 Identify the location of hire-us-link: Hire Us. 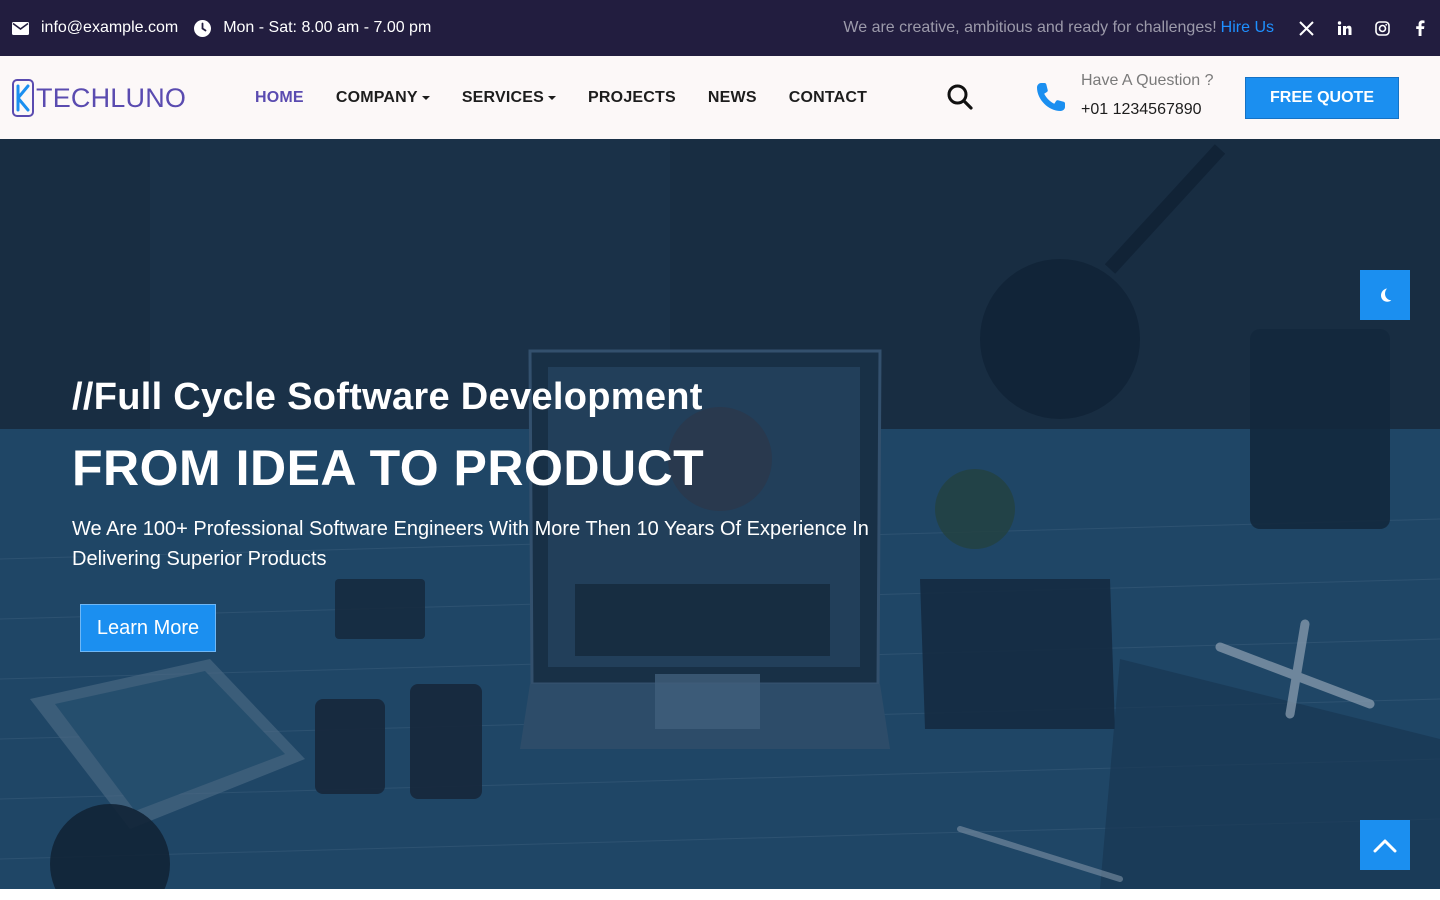
(1247, 28).